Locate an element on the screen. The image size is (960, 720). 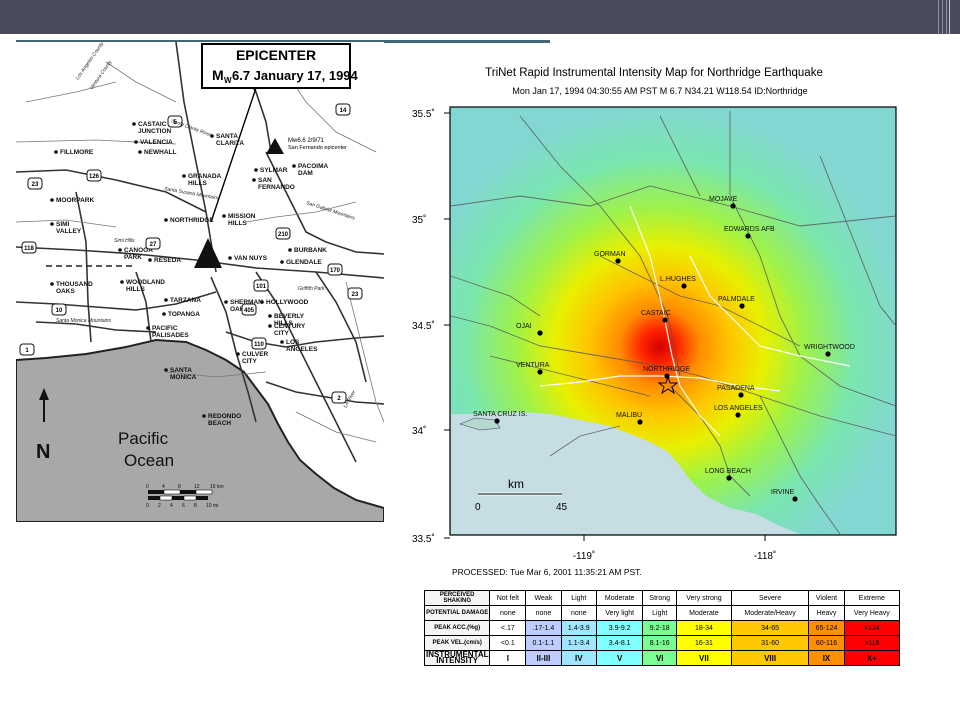
legend-cell: <.17 is located at coordinates (508, 628).